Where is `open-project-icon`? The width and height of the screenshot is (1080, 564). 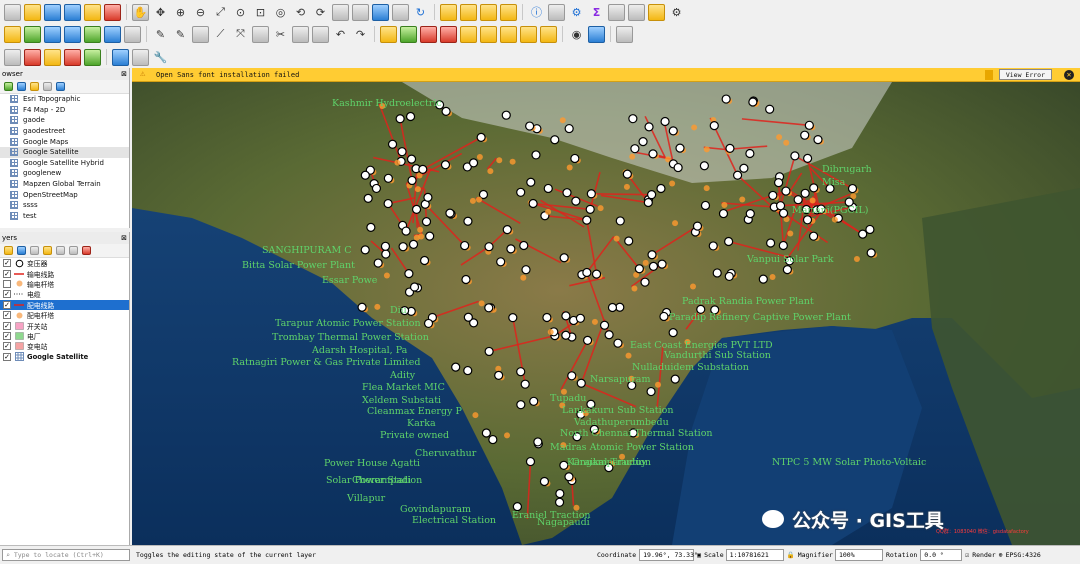 open-project-icon is located at coordinates (32, 12).